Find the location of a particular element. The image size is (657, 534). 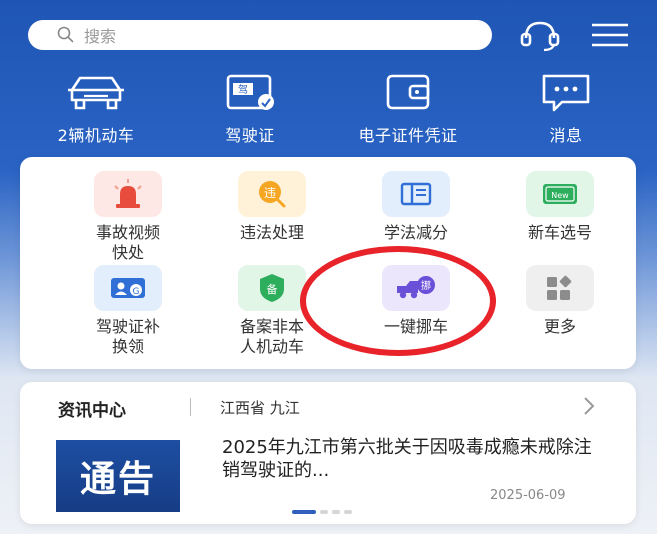

service-label: 新车选号 is located at coordinates (559, 232).